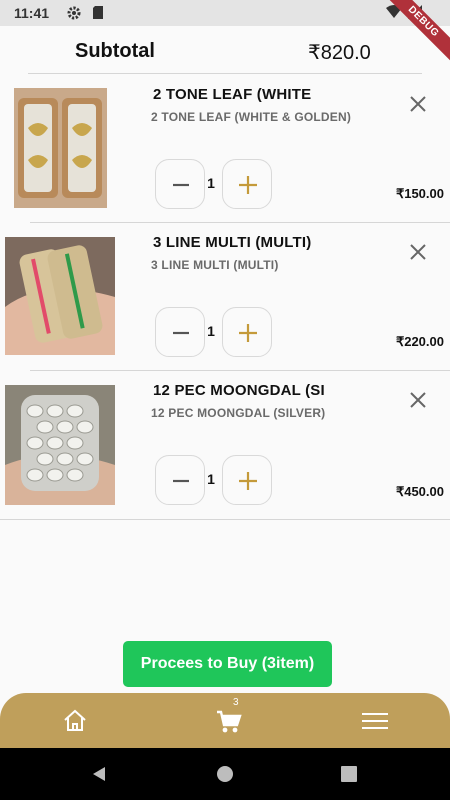  I want to click on bottom-navigation: 3, so click(225, 720).